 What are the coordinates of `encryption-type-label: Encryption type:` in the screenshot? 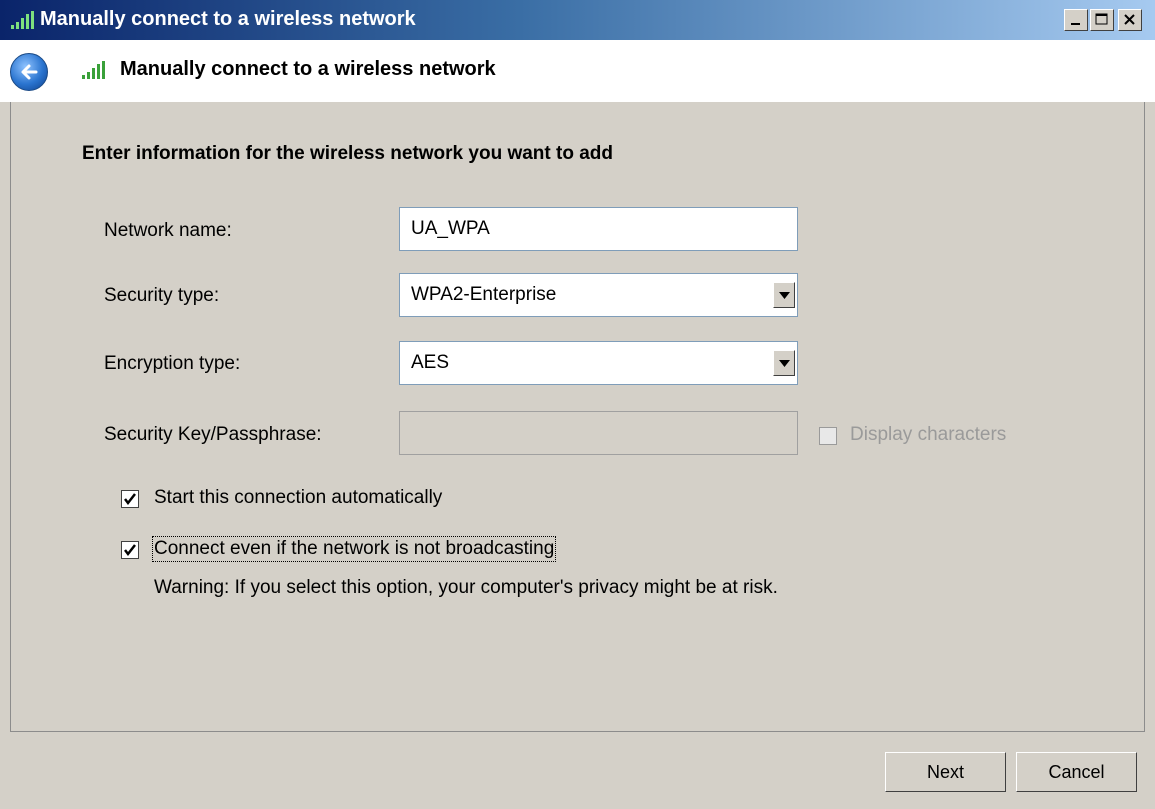 It's located at (172, 363).